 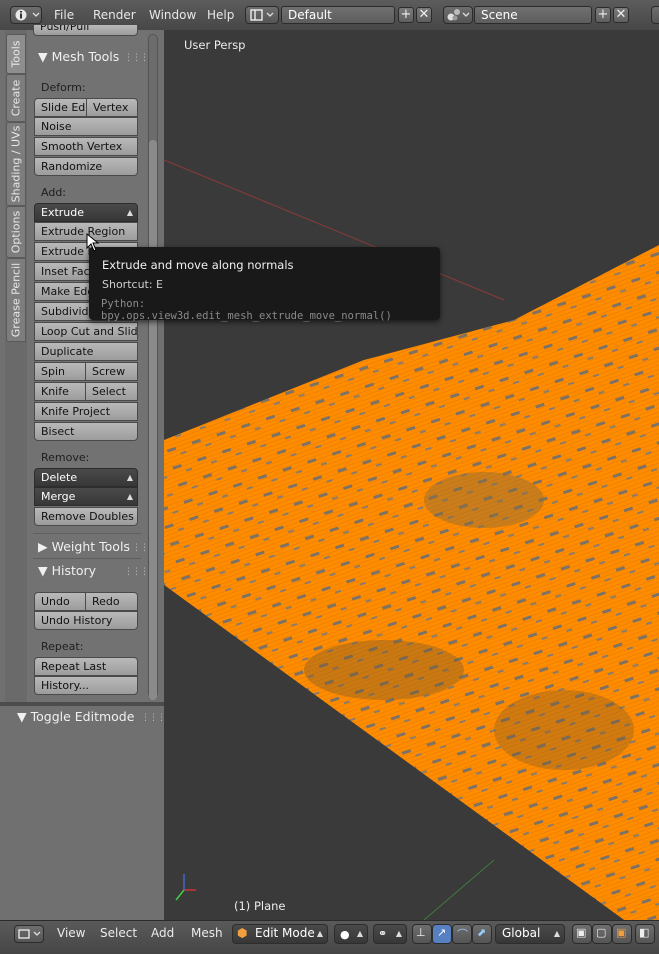 I want to click on layout-icon, so click(x=262, y=15).